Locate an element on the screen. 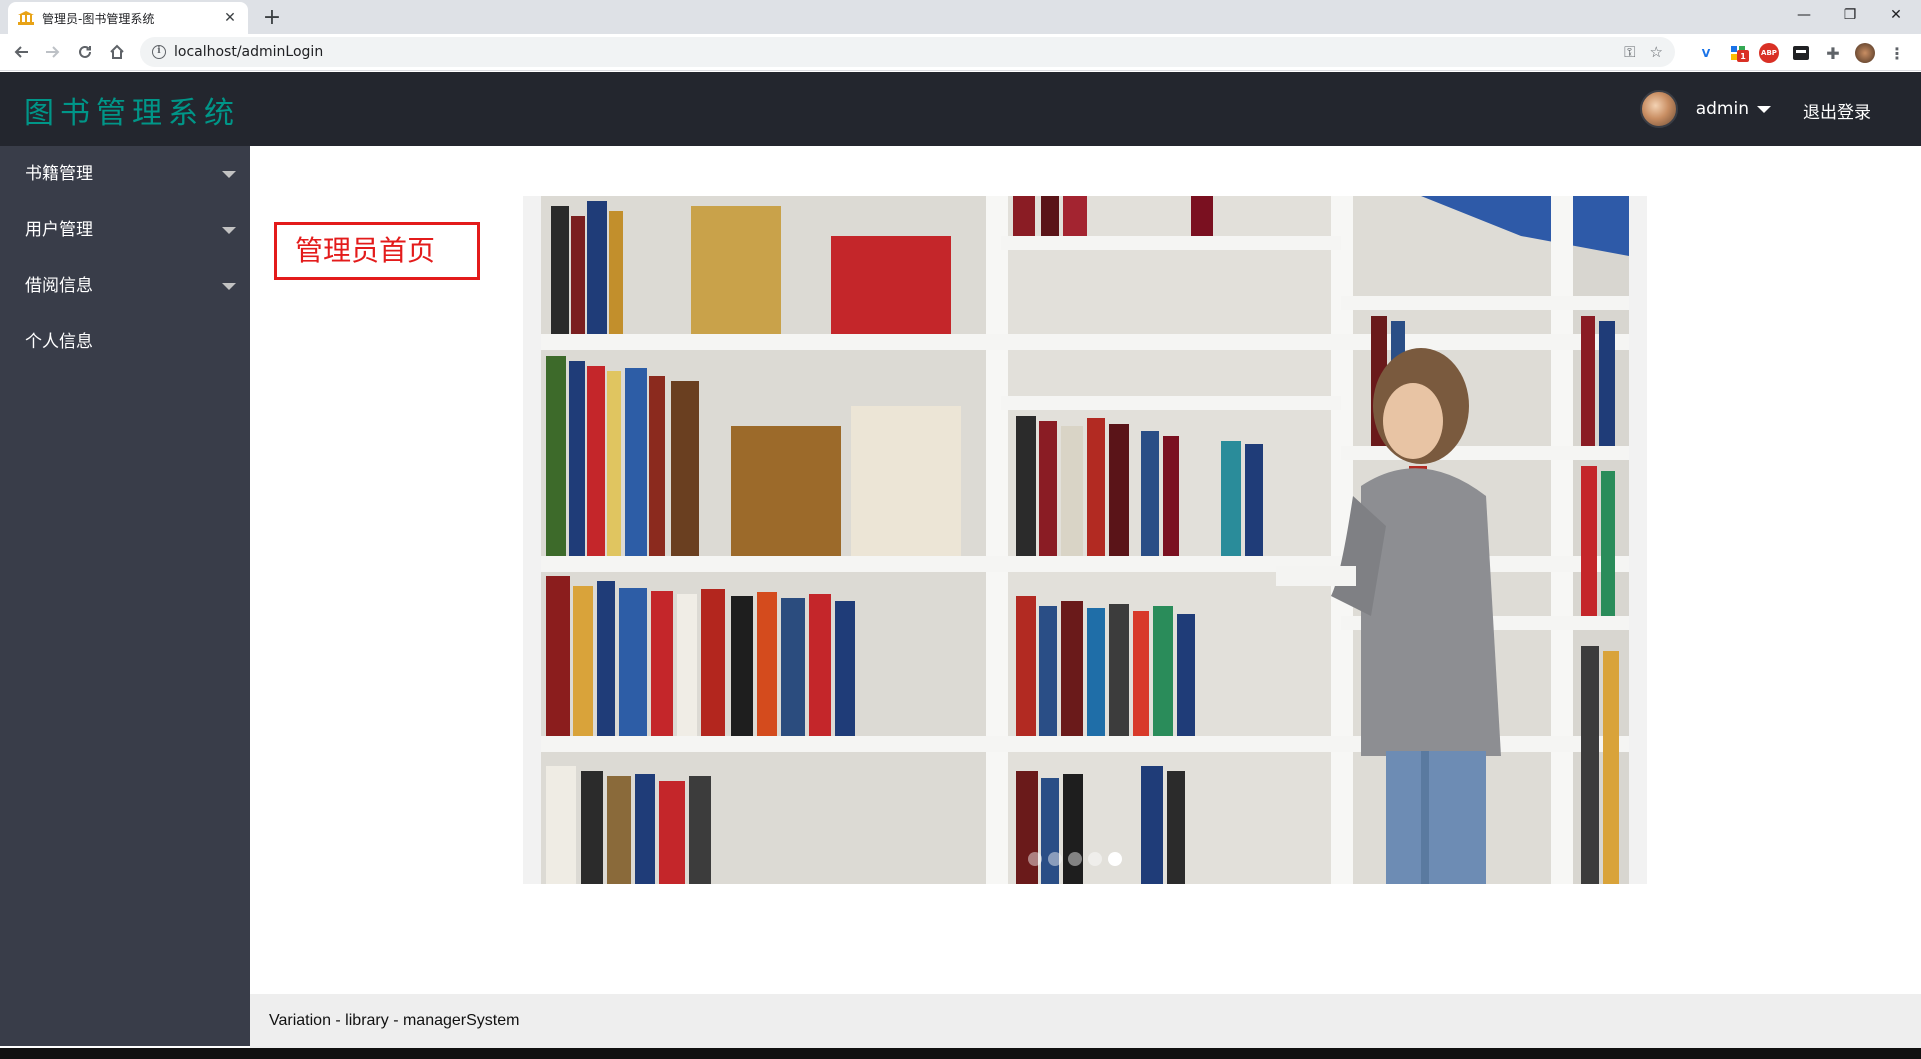 This screenshot has height=1059, width=1921. page-title: 管理员首页 is located at coordinates (377, 251).